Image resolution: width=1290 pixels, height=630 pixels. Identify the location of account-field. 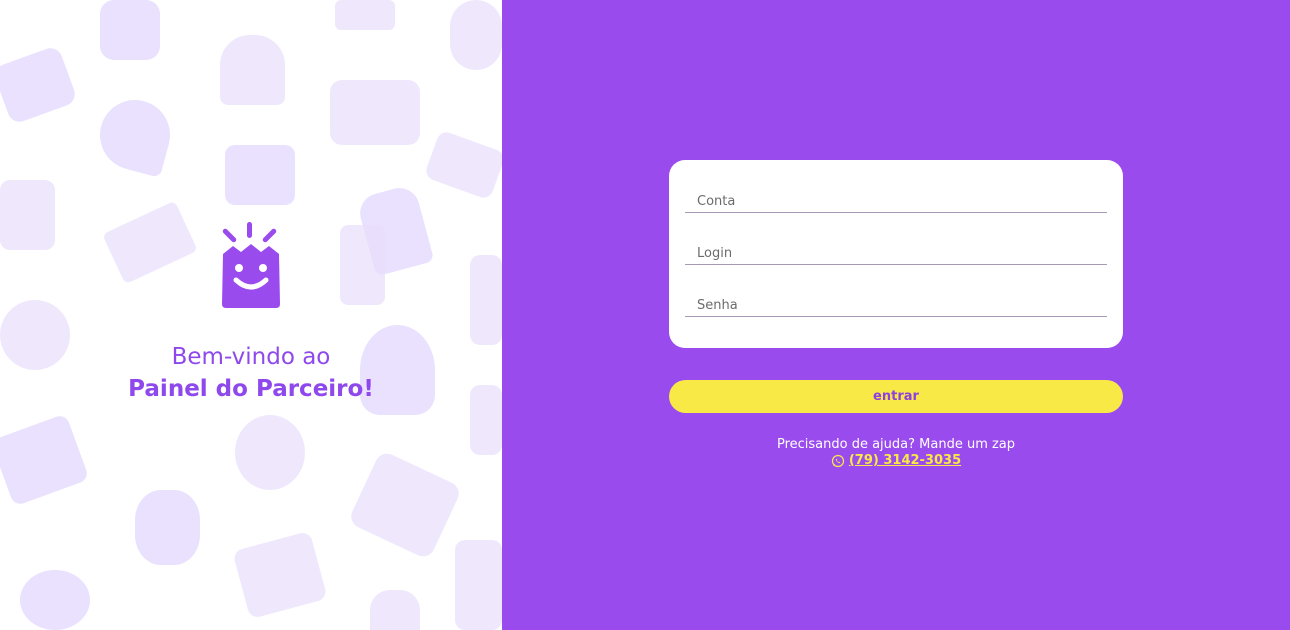
(896, 199).